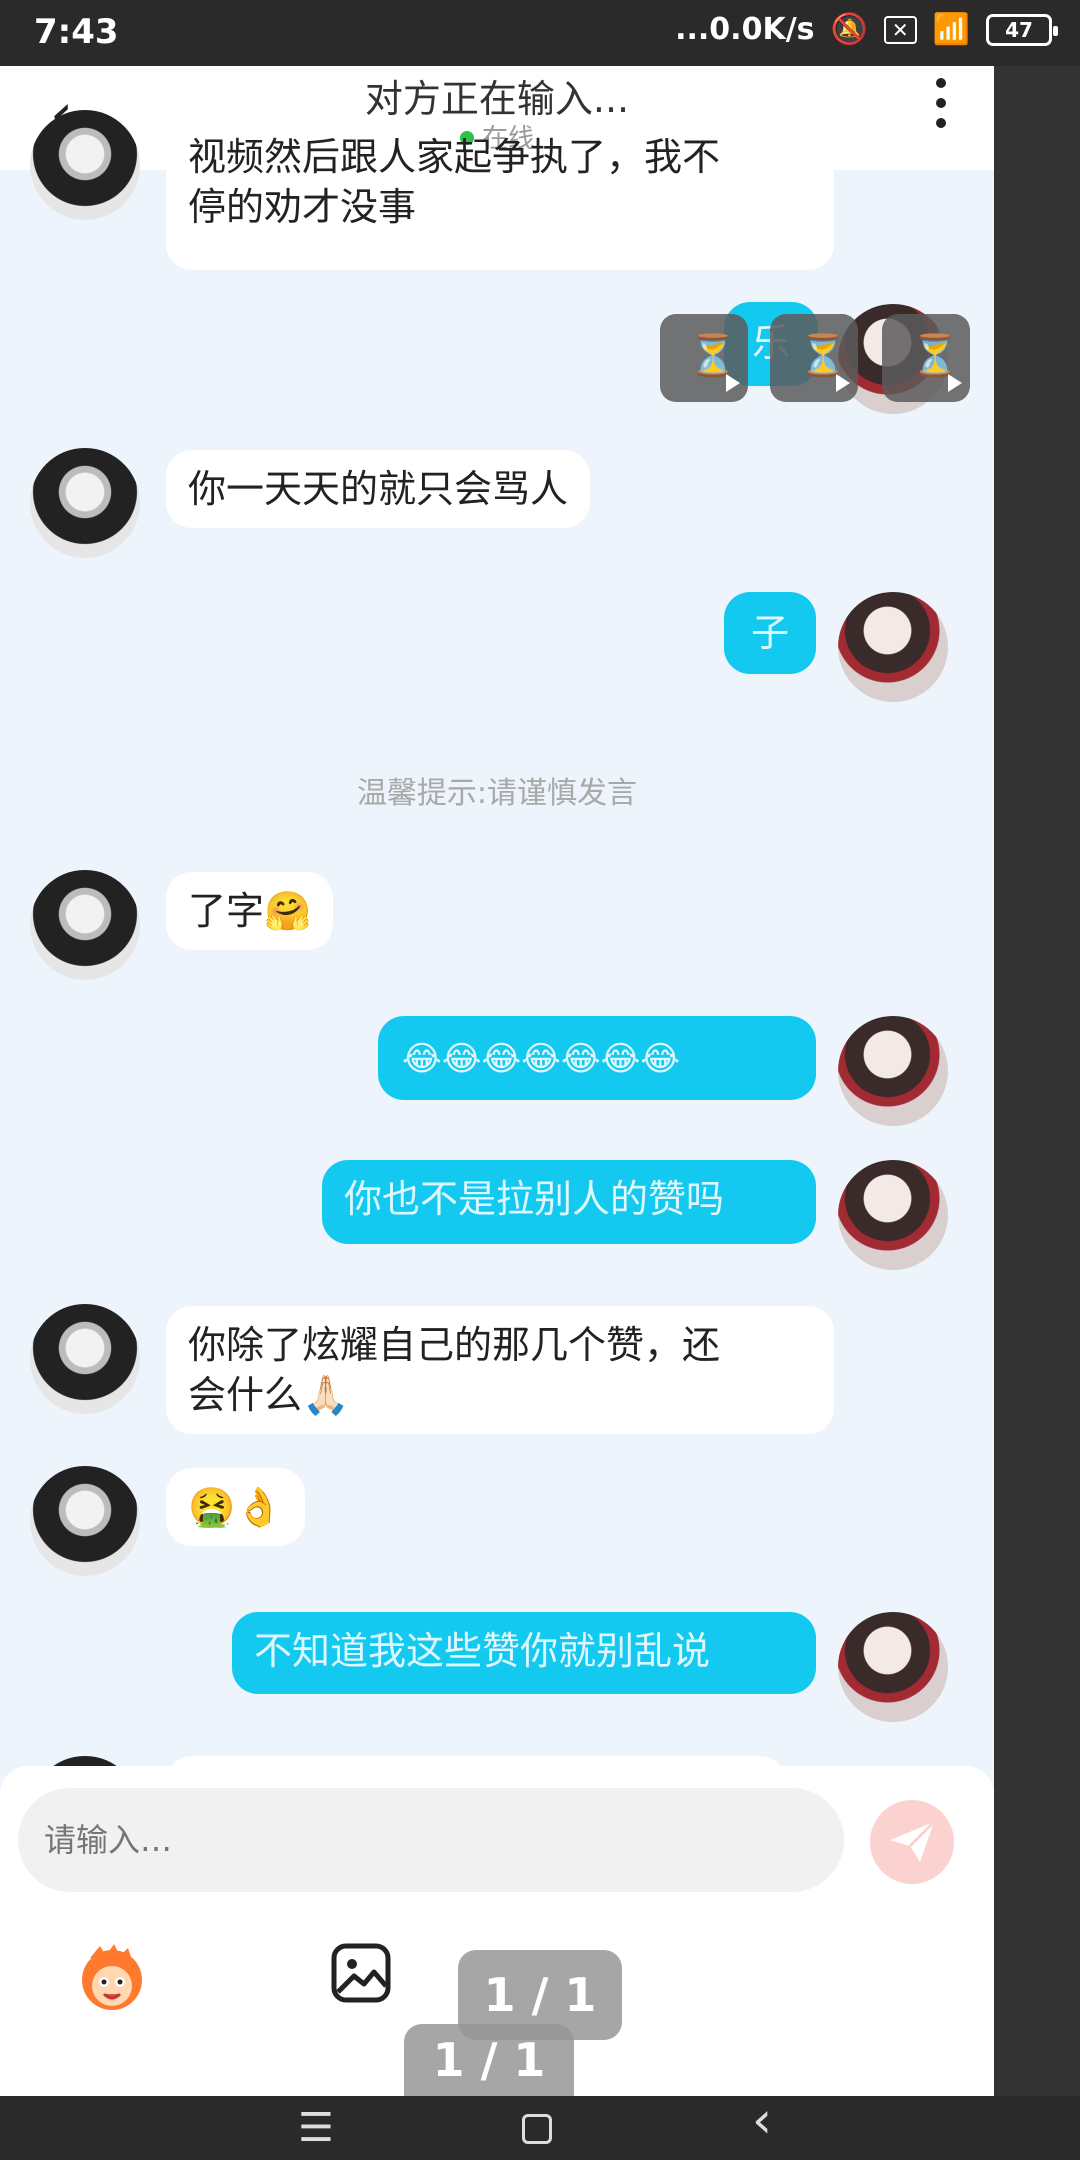 The width and height of the screenshot is (1080, 2160). What do you see at coordinates (943, 103) in the screenshot?
I see `more-vertical-icon` at bounding box center [943, 103].